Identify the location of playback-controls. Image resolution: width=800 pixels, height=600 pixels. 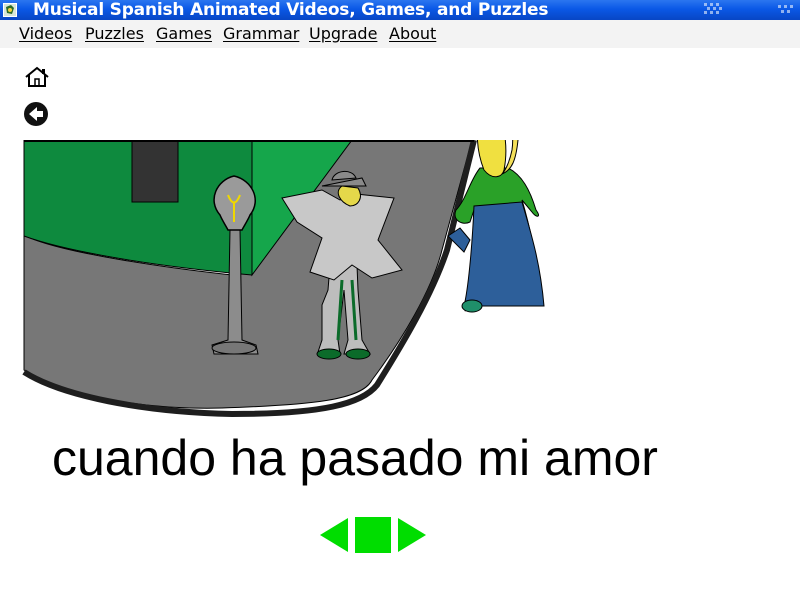
(373, 535).